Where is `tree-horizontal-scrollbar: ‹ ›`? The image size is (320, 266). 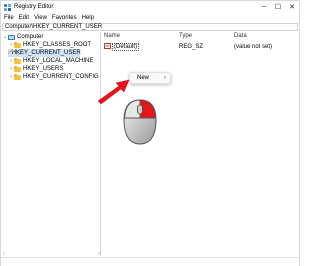 tree-horizontal-scrollbar: ‹ › is located at coordinates (51, 254).